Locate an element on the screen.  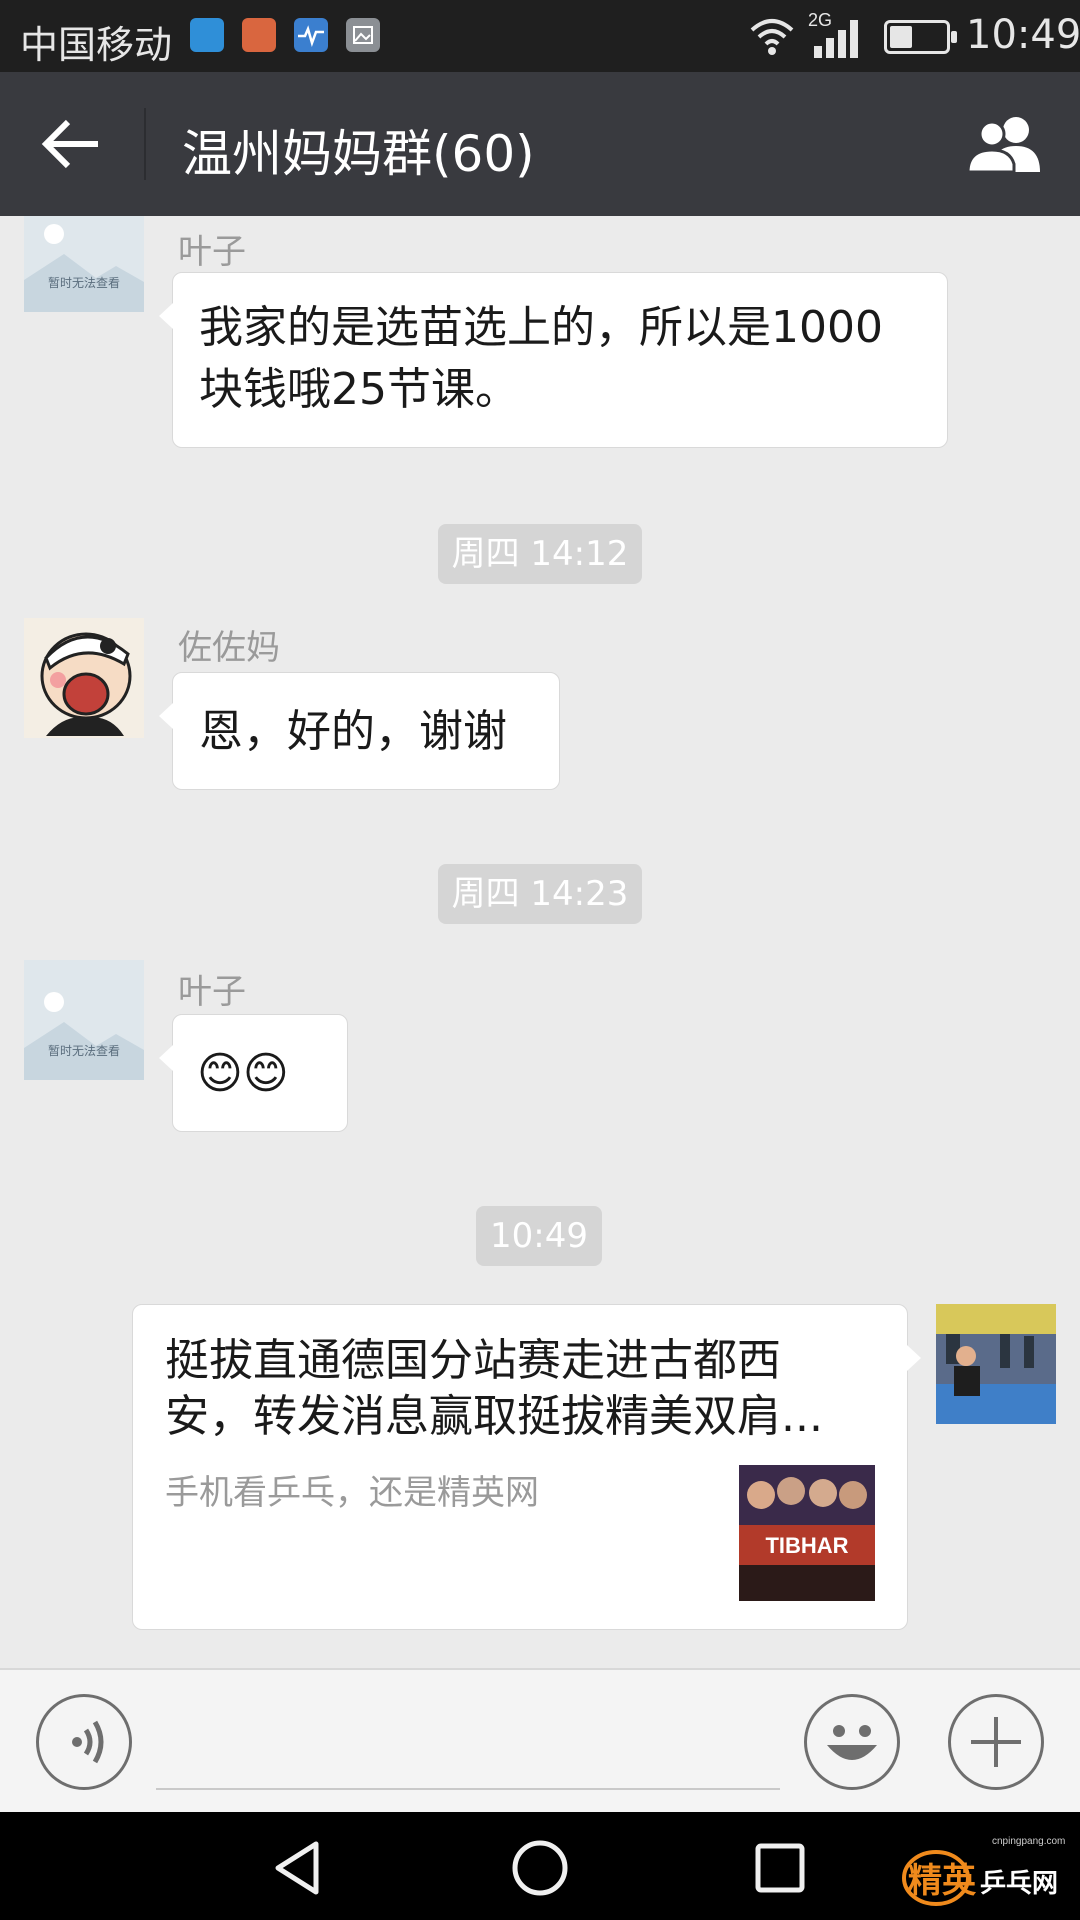
message-emoji: 😊😊 is located at coordinates (243, 1073).